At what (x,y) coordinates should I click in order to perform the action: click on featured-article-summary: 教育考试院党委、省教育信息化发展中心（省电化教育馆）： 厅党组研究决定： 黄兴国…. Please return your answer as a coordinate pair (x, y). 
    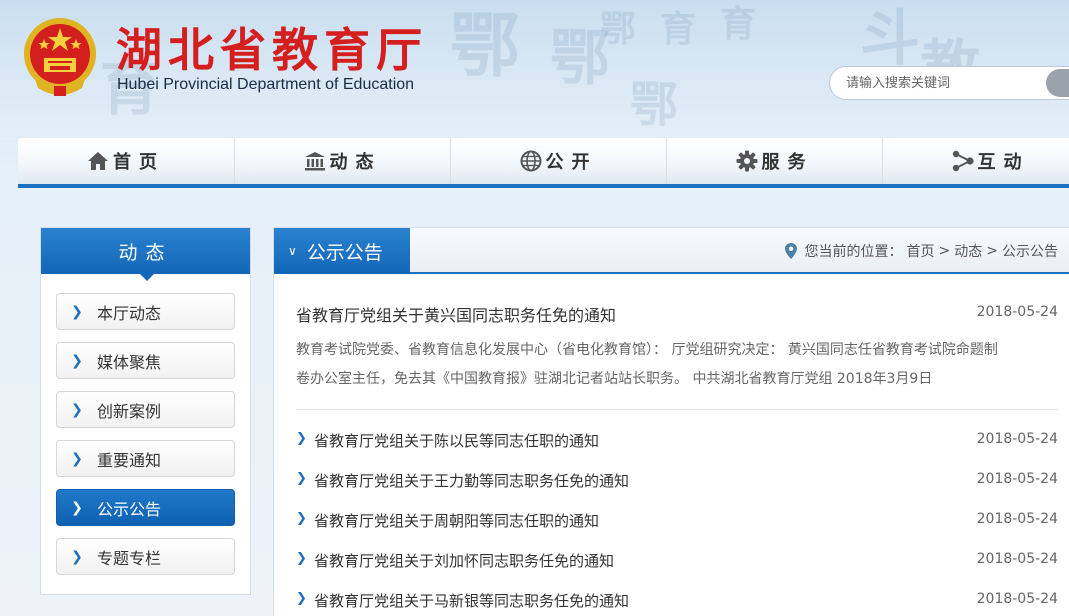
    Looking at the image, I should click on (678, 365).